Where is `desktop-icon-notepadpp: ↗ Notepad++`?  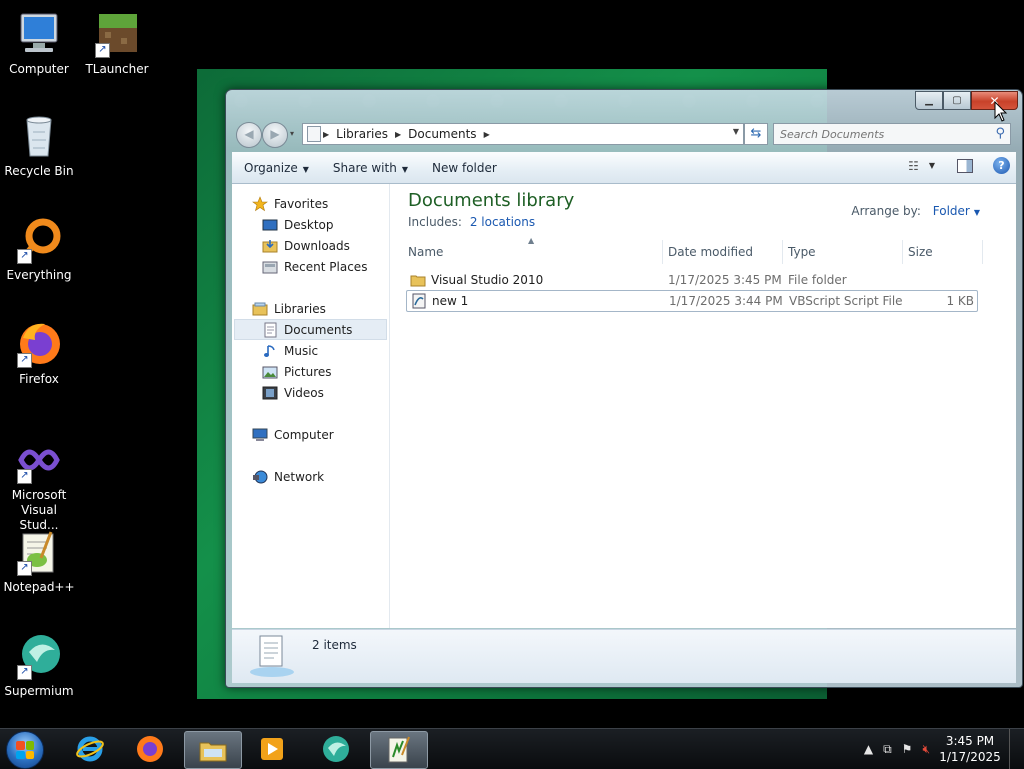 desktop-icon-notepadpp: ↗ Notepad++ is located at coordinates (39, 561).